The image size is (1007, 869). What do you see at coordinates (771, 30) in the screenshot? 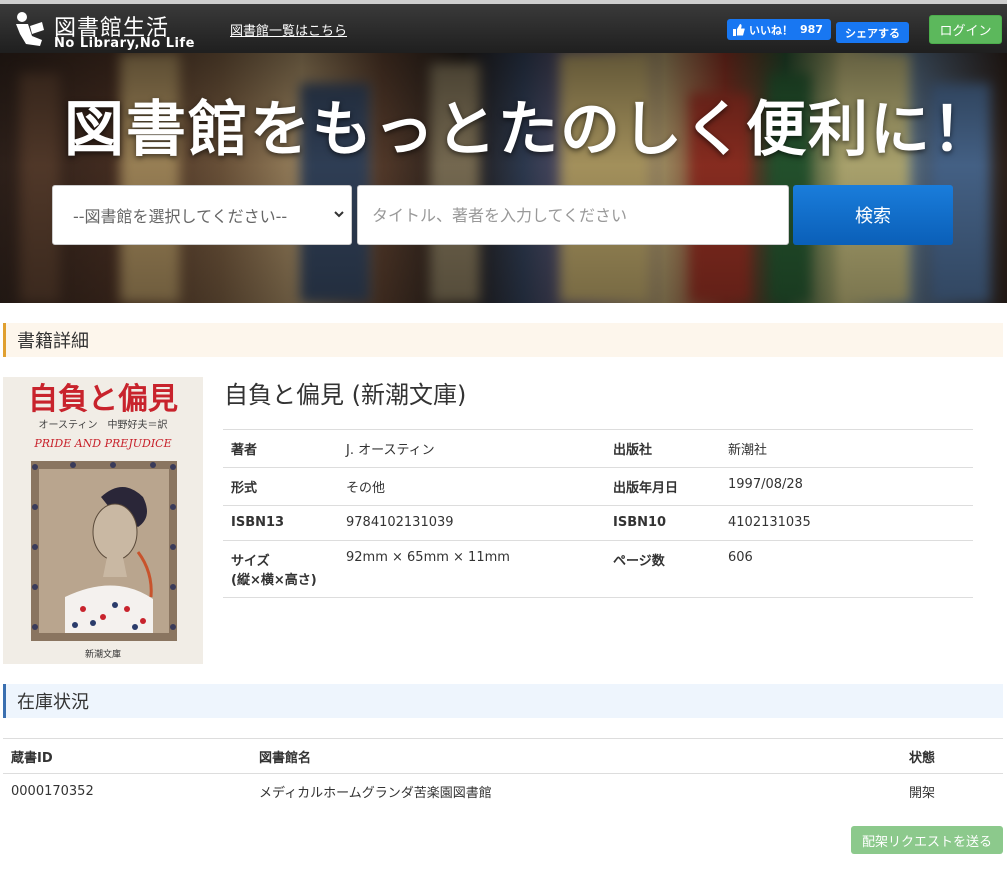
I see `like-label: いいね！` at bounding box center [771, 30].